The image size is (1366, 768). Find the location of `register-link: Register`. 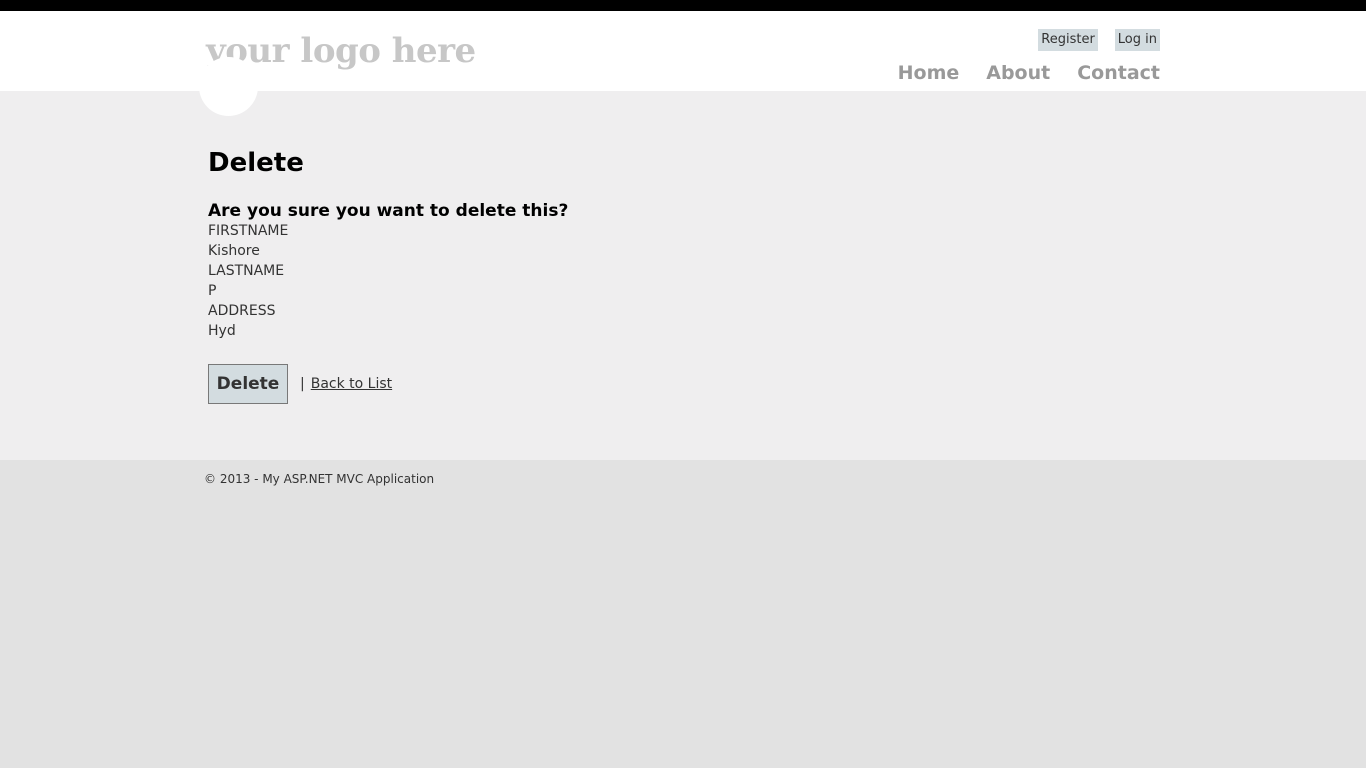

register-link: Register is located at coordinates (1068, 40).